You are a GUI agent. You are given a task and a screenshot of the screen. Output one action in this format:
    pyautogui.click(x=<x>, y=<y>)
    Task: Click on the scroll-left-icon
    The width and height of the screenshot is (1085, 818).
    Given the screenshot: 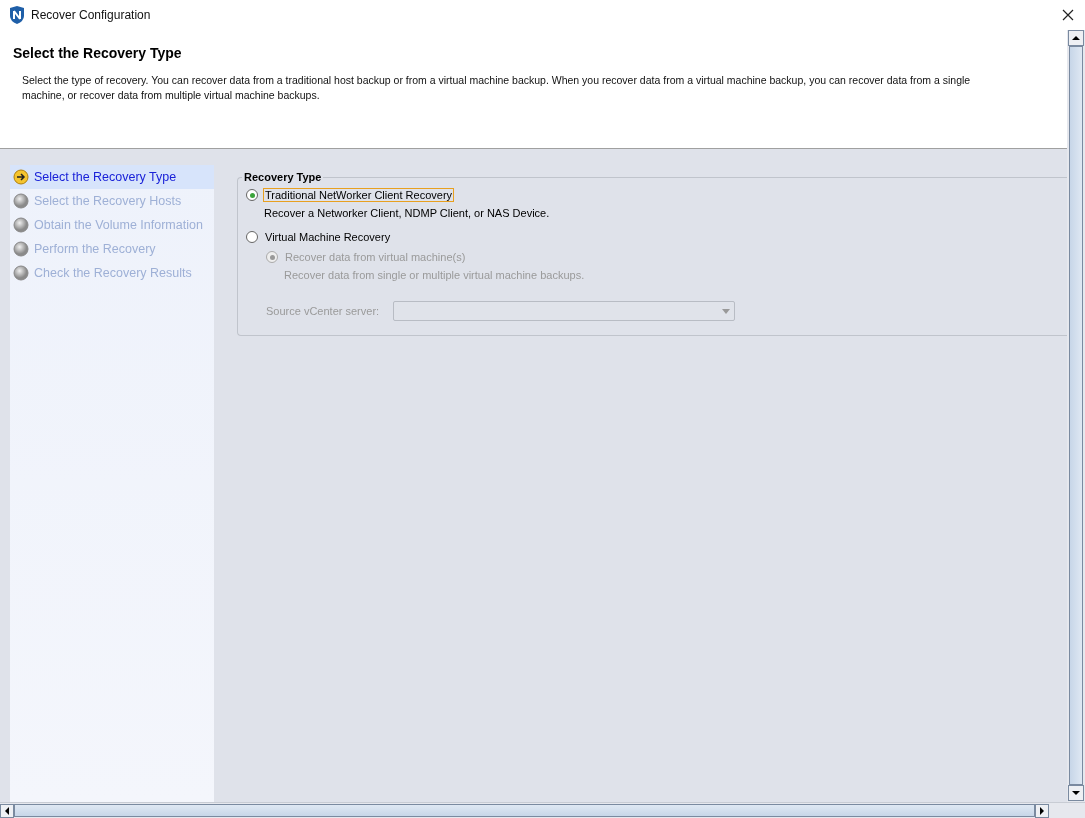 What is the action you would take?
    pyautogui.click(x=7, y=810)
    